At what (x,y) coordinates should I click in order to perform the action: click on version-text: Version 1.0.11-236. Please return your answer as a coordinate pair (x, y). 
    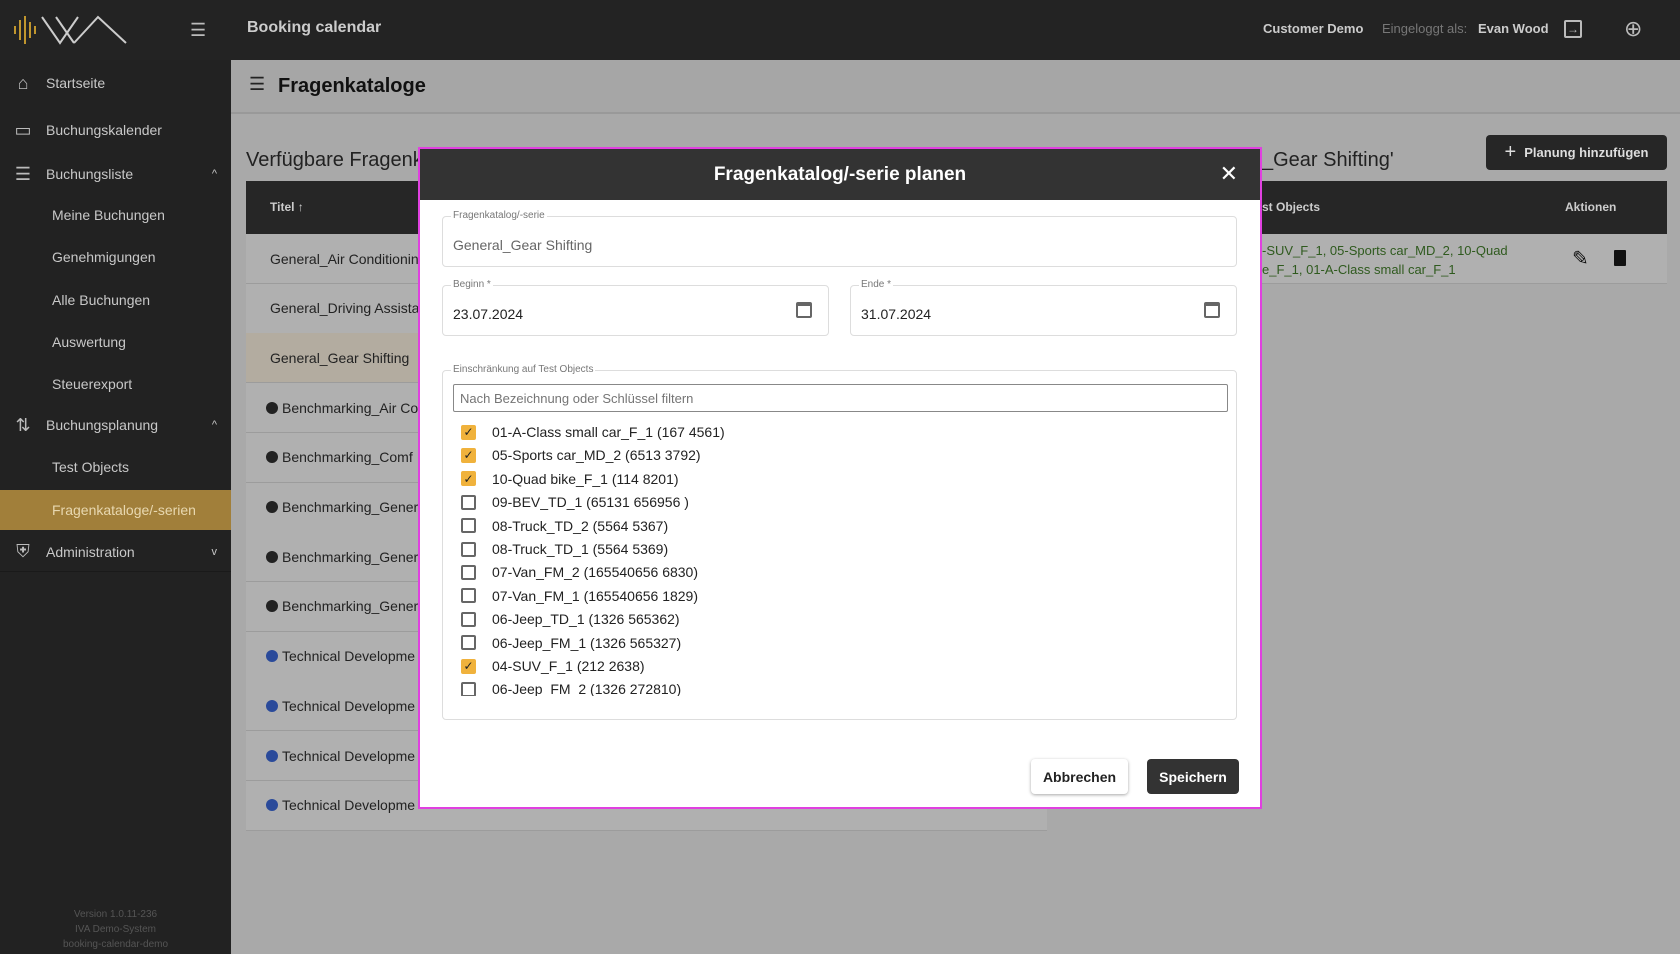
    Looking at the image, I should click on (115, 914).